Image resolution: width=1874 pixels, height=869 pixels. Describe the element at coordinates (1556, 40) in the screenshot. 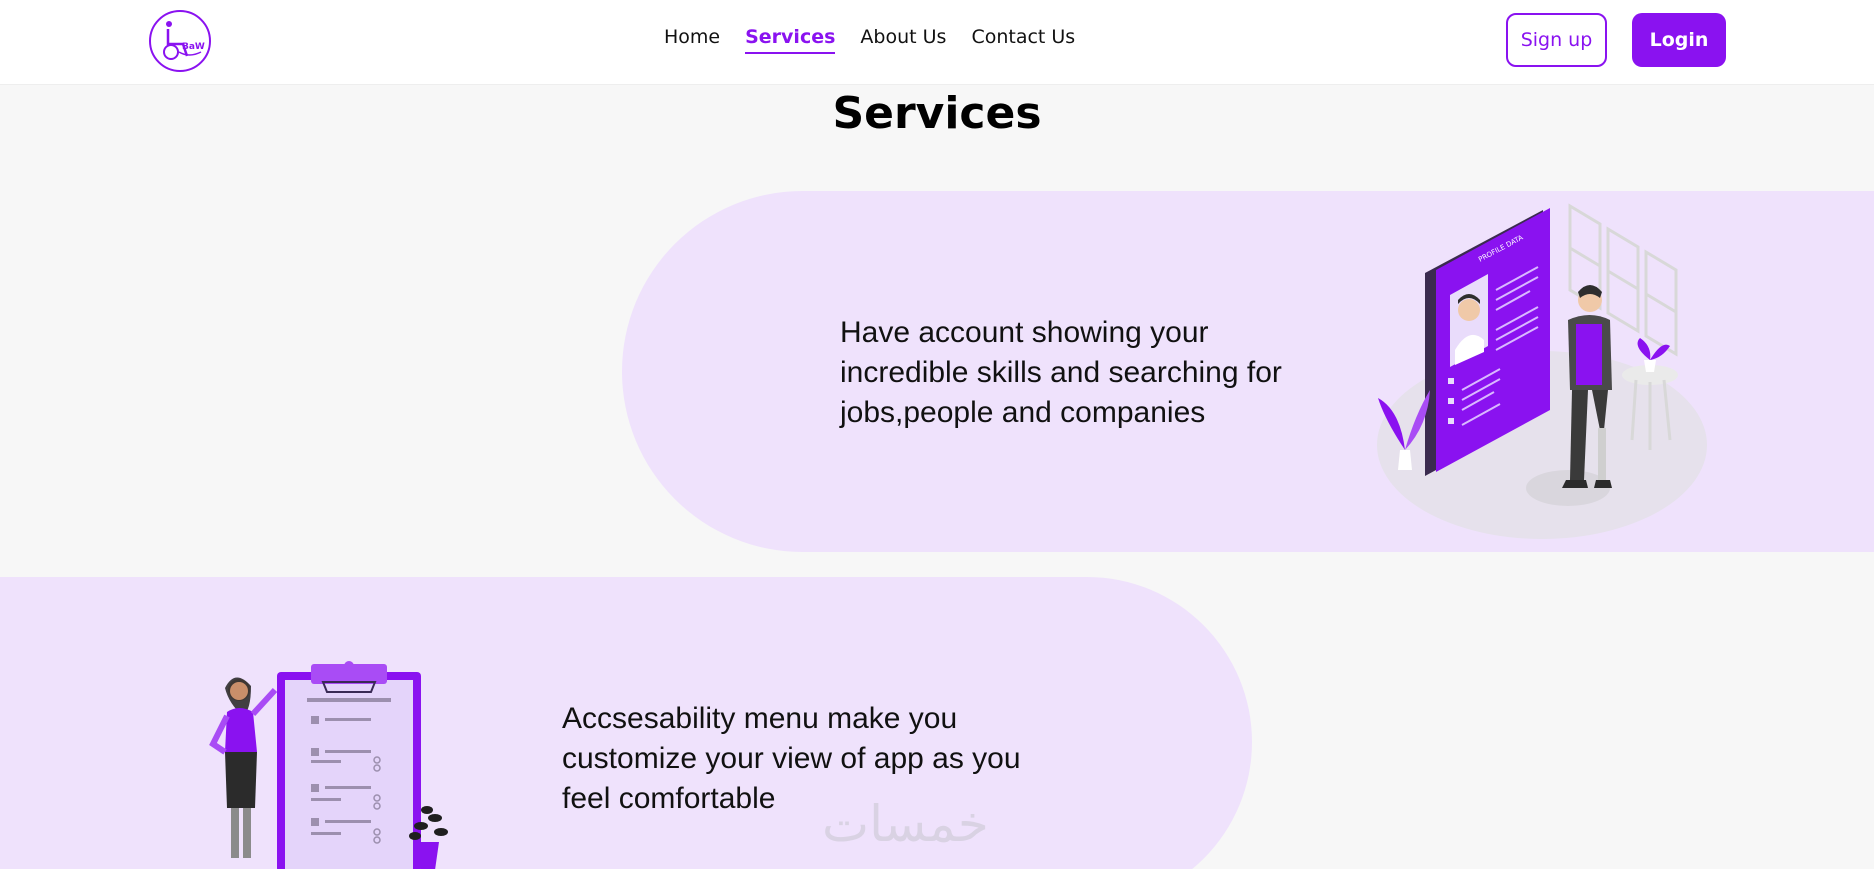

I see `signup-button: Sign up` at that location.